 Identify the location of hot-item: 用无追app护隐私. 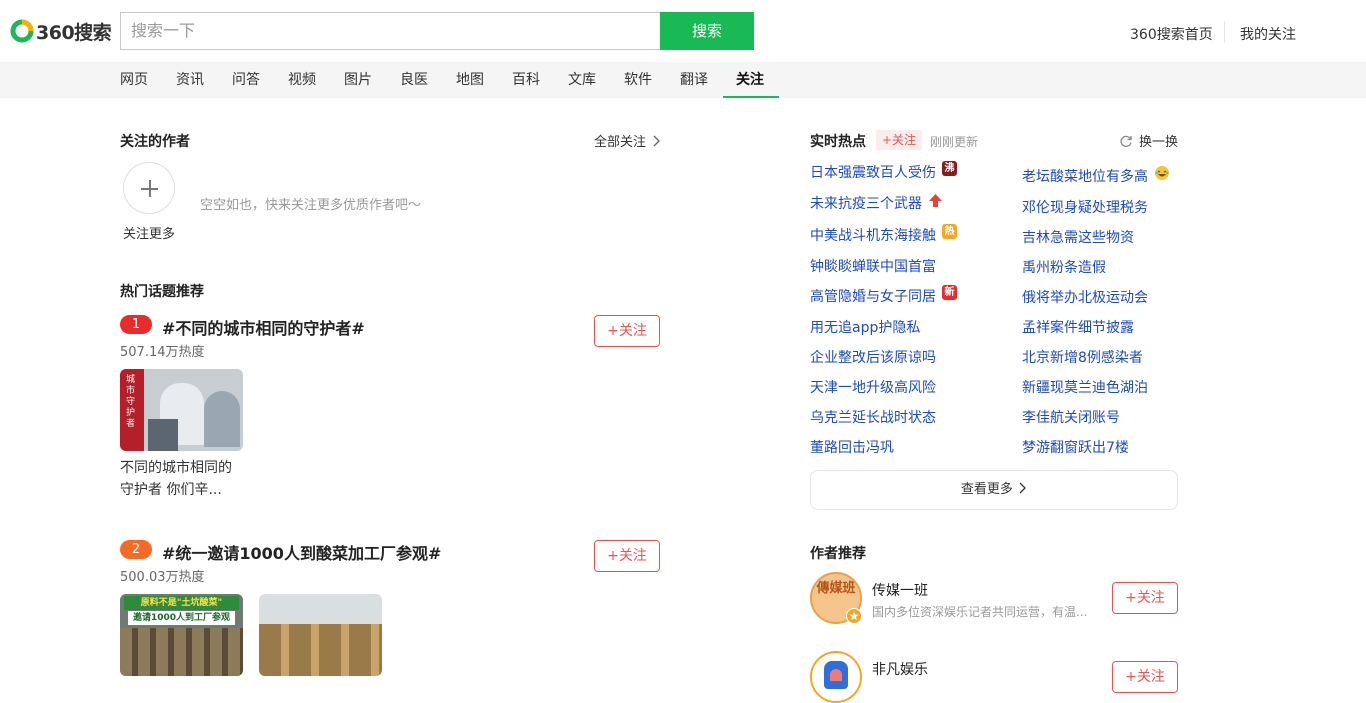
(865, 327).